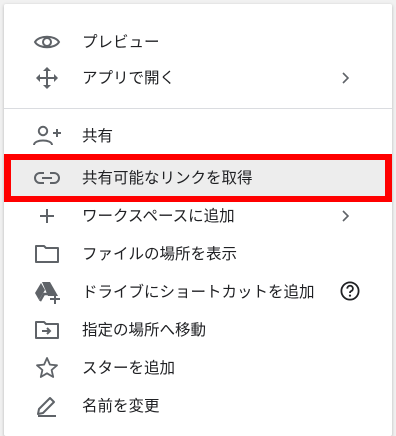  I want to click on drive-add-icon, so click(47, 292).